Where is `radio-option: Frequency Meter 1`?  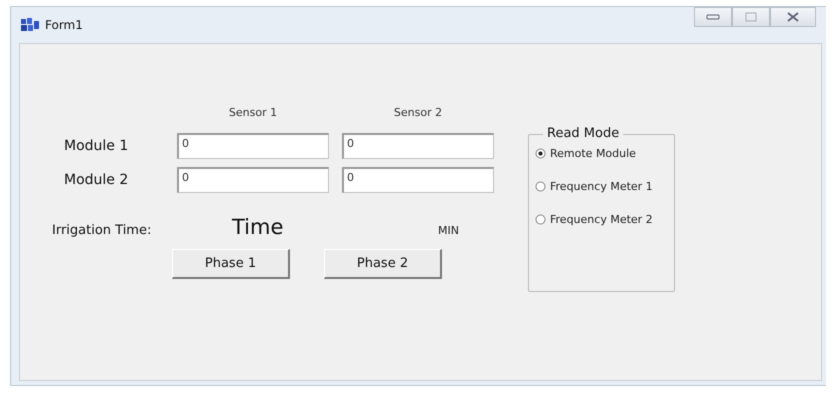 radio-option: Frequency Meter 1 is located at coordinates (601, 186).